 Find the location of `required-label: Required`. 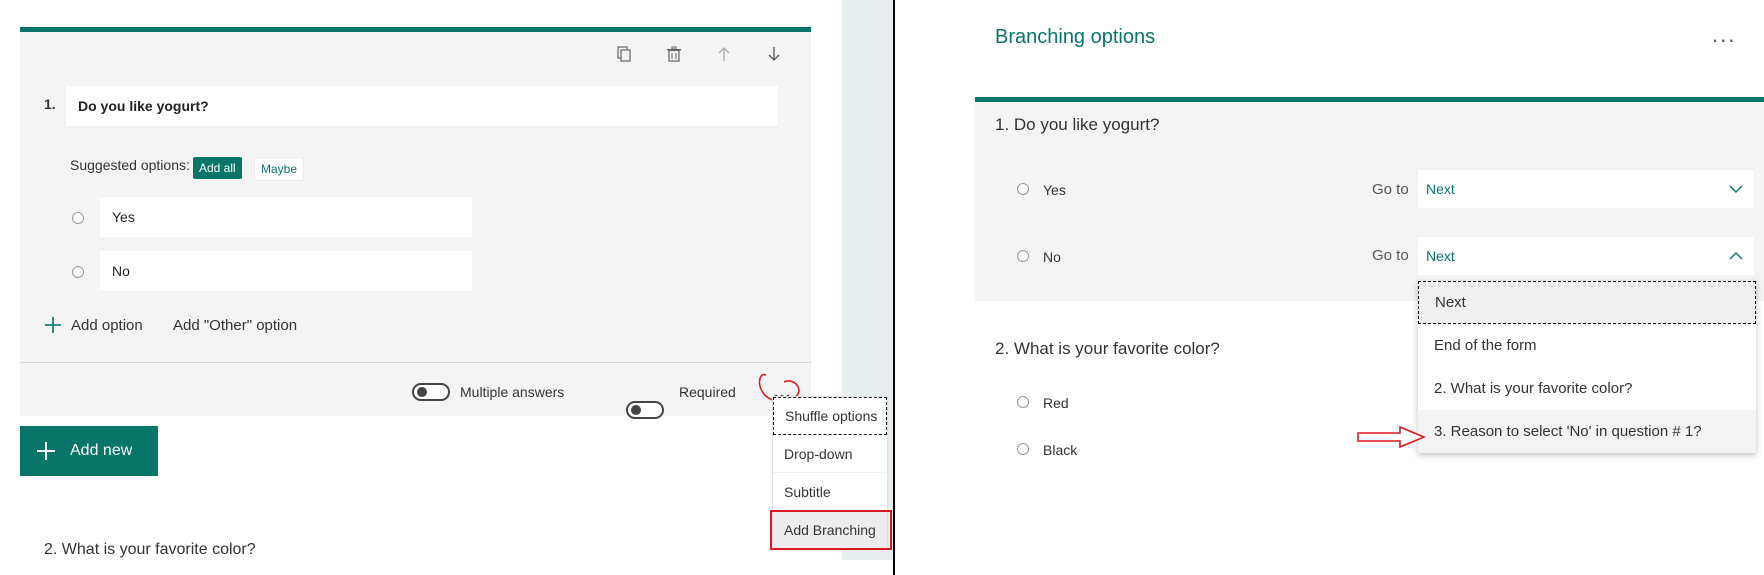

required-label: Required is located at coordinates (707, 392).